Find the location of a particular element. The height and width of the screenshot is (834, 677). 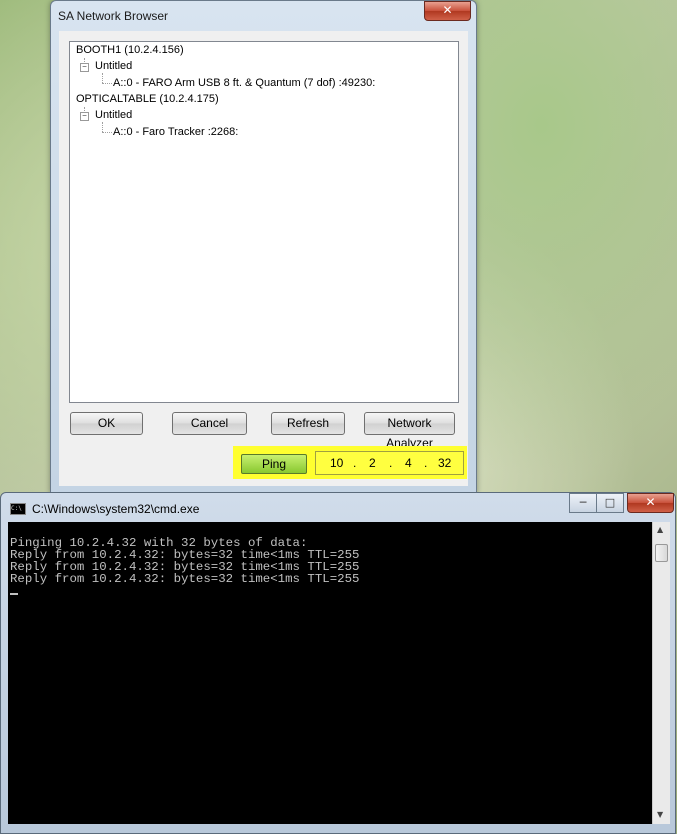

tree-node-host: OPTICALTABLE (10.2.4.175) is located at coordinates (147, 99).